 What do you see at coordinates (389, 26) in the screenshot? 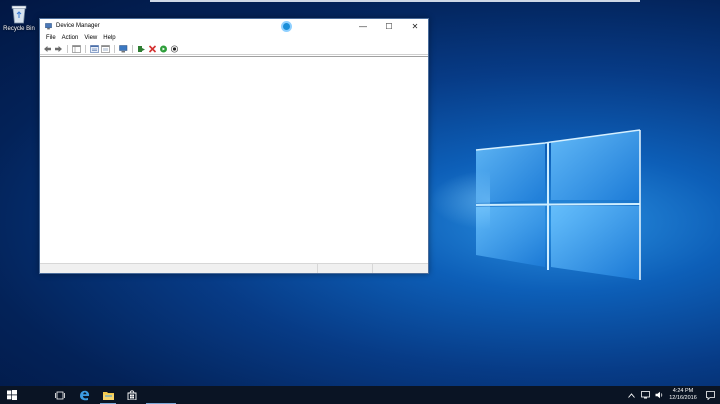
I see `maximize-button: ☐` at bounding box center [389, 26].